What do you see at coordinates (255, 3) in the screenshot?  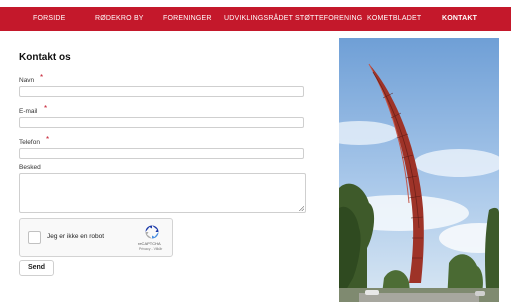 I see `top-strip` at bounding box center [255, 3].